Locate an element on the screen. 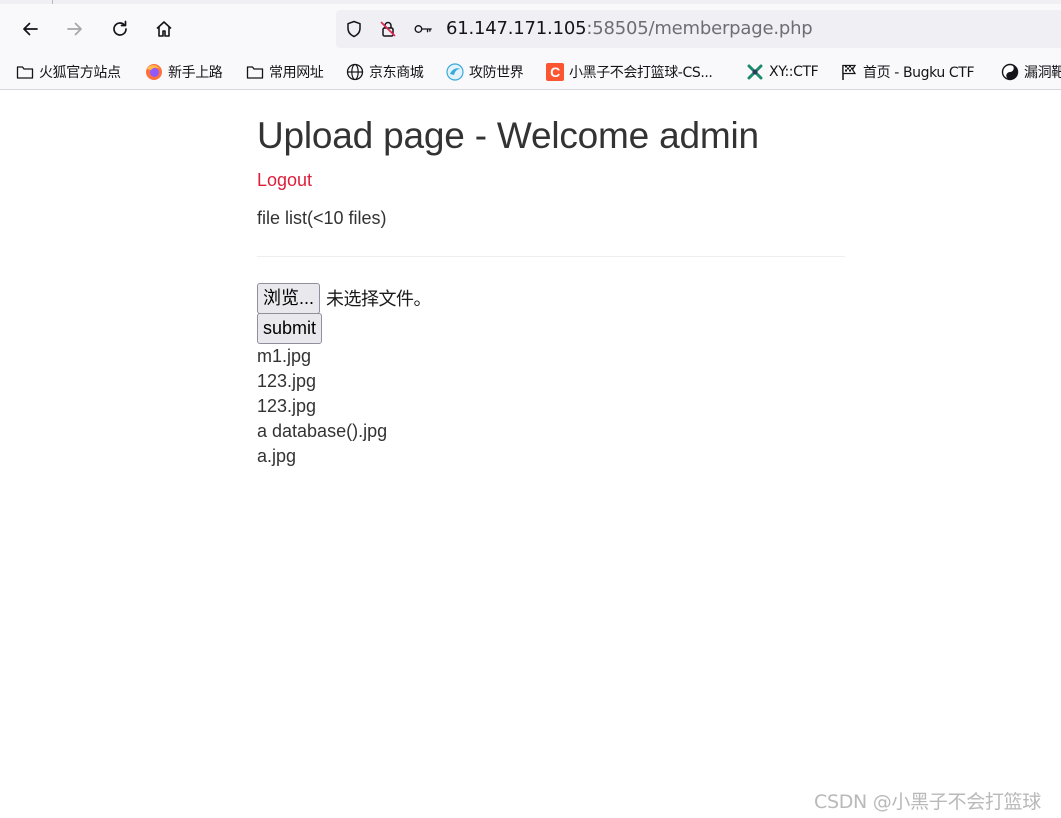 Image resolution: width=1061 pixels, height=818 pixels. file-list-item: a database().jpg is located at coordinates (322, 431).